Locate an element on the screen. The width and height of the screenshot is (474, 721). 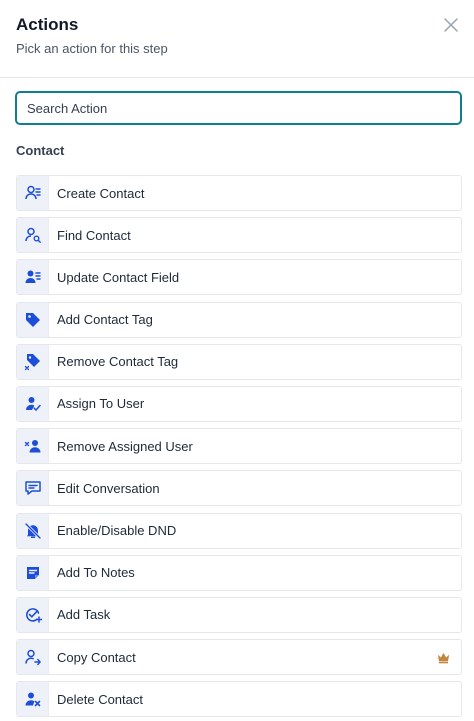
action-label: Enable/Disable DND is located at coordinates (117, 530).